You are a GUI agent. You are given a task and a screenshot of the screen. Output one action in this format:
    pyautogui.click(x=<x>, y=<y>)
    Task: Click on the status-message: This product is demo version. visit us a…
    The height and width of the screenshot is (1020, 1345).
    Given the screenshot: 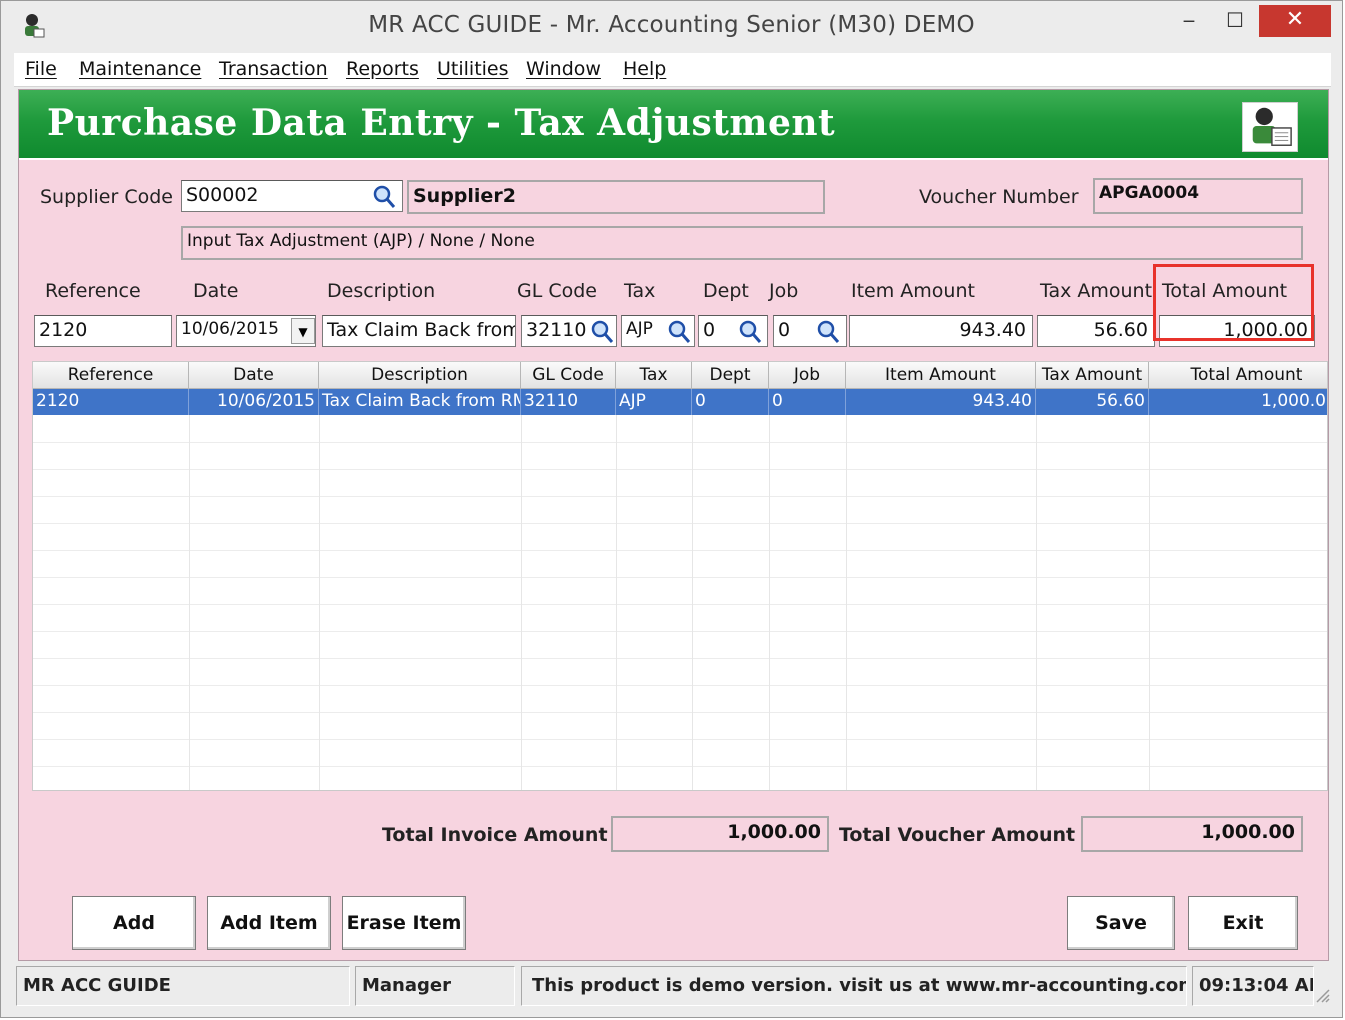 What is the action you would take?
    pyautogui.click(x=854, y=986)
    